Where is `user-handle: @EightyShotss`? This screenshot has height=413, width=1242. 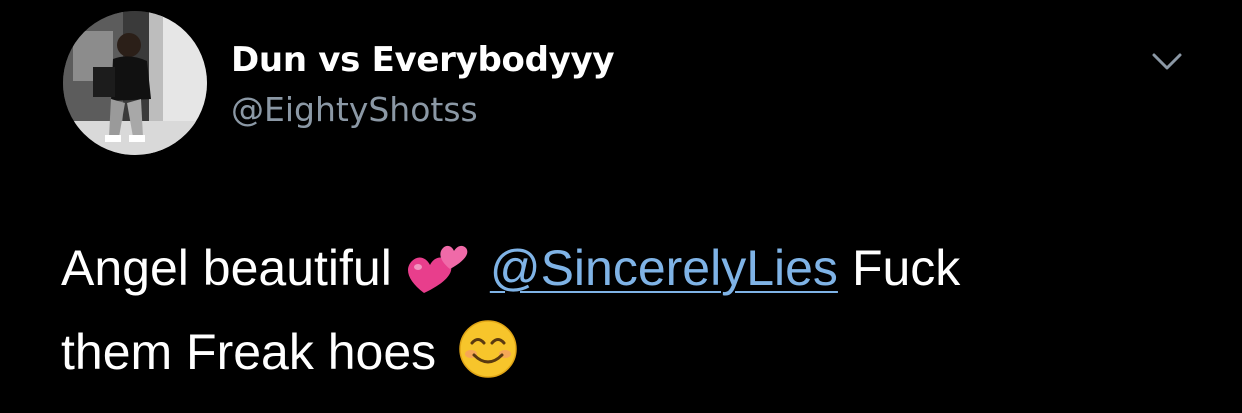
user-handle: @EightyShotss is located at coordinates (354, 110).